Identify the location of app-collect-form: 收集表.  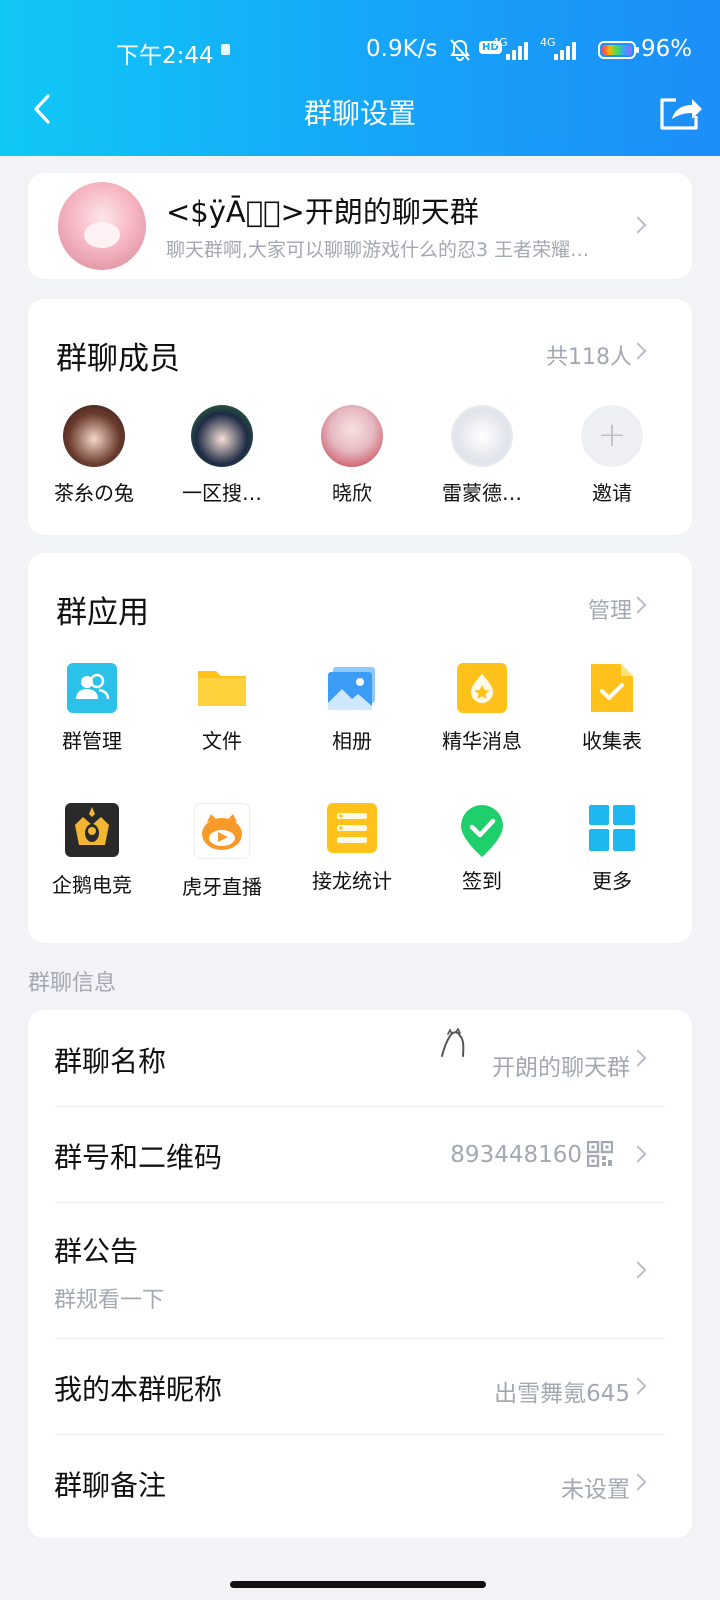
(612, 708).